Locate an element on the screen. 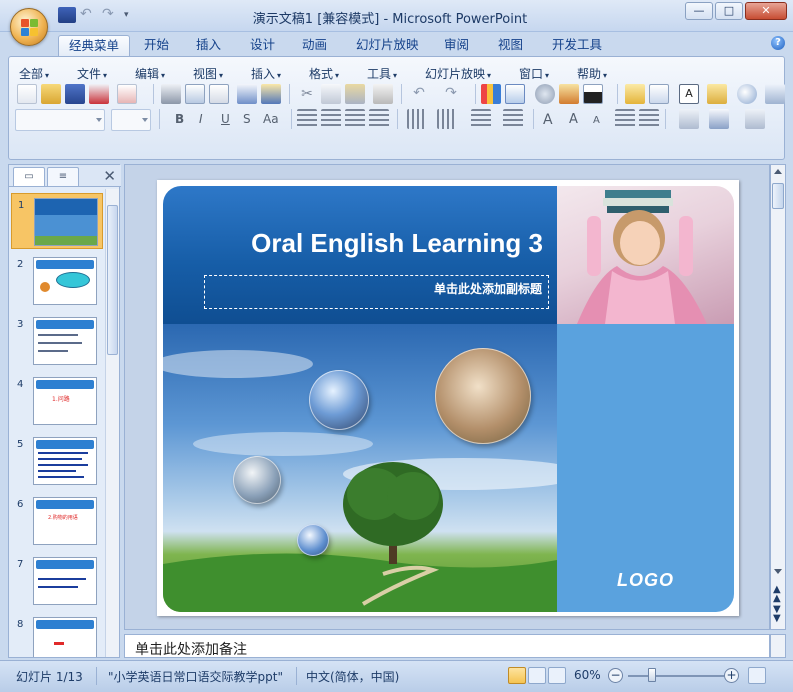 The height and width of the screenshot is (692, 793). page-setup-icon is located at coordinates (219, 94).